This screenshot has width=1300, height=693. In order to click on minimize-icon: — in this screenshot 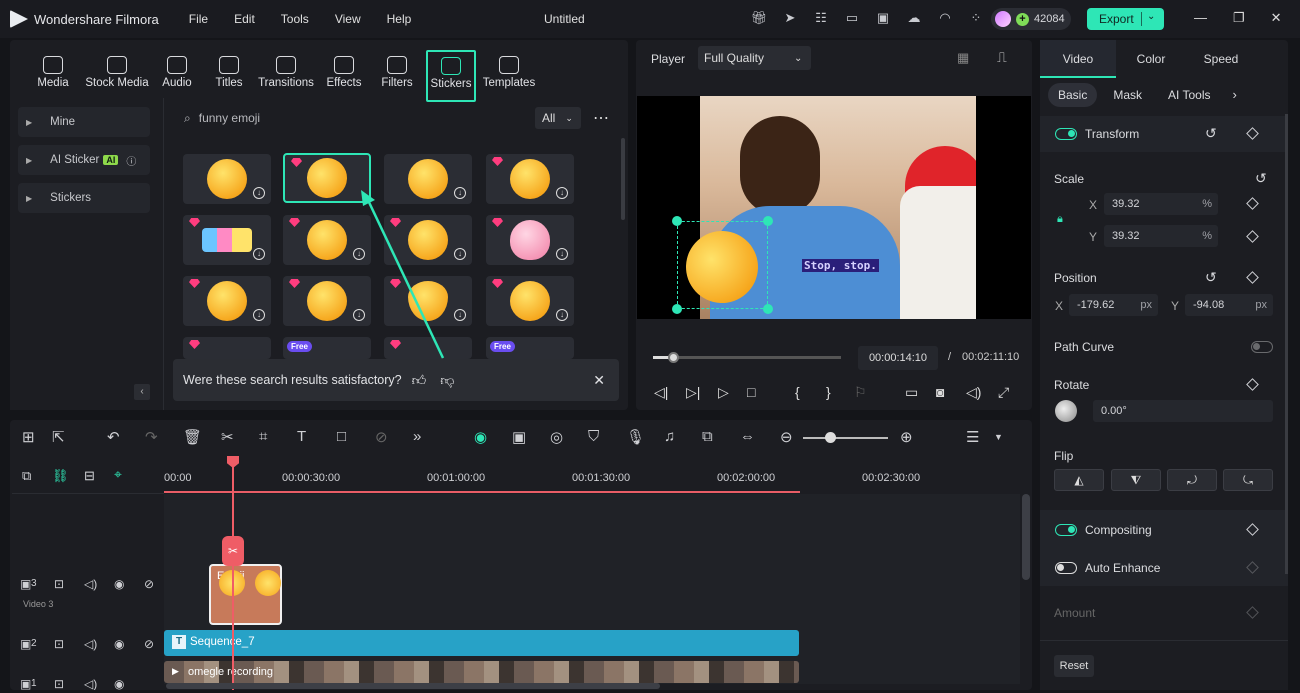, I will do `click(1200, 18)`.